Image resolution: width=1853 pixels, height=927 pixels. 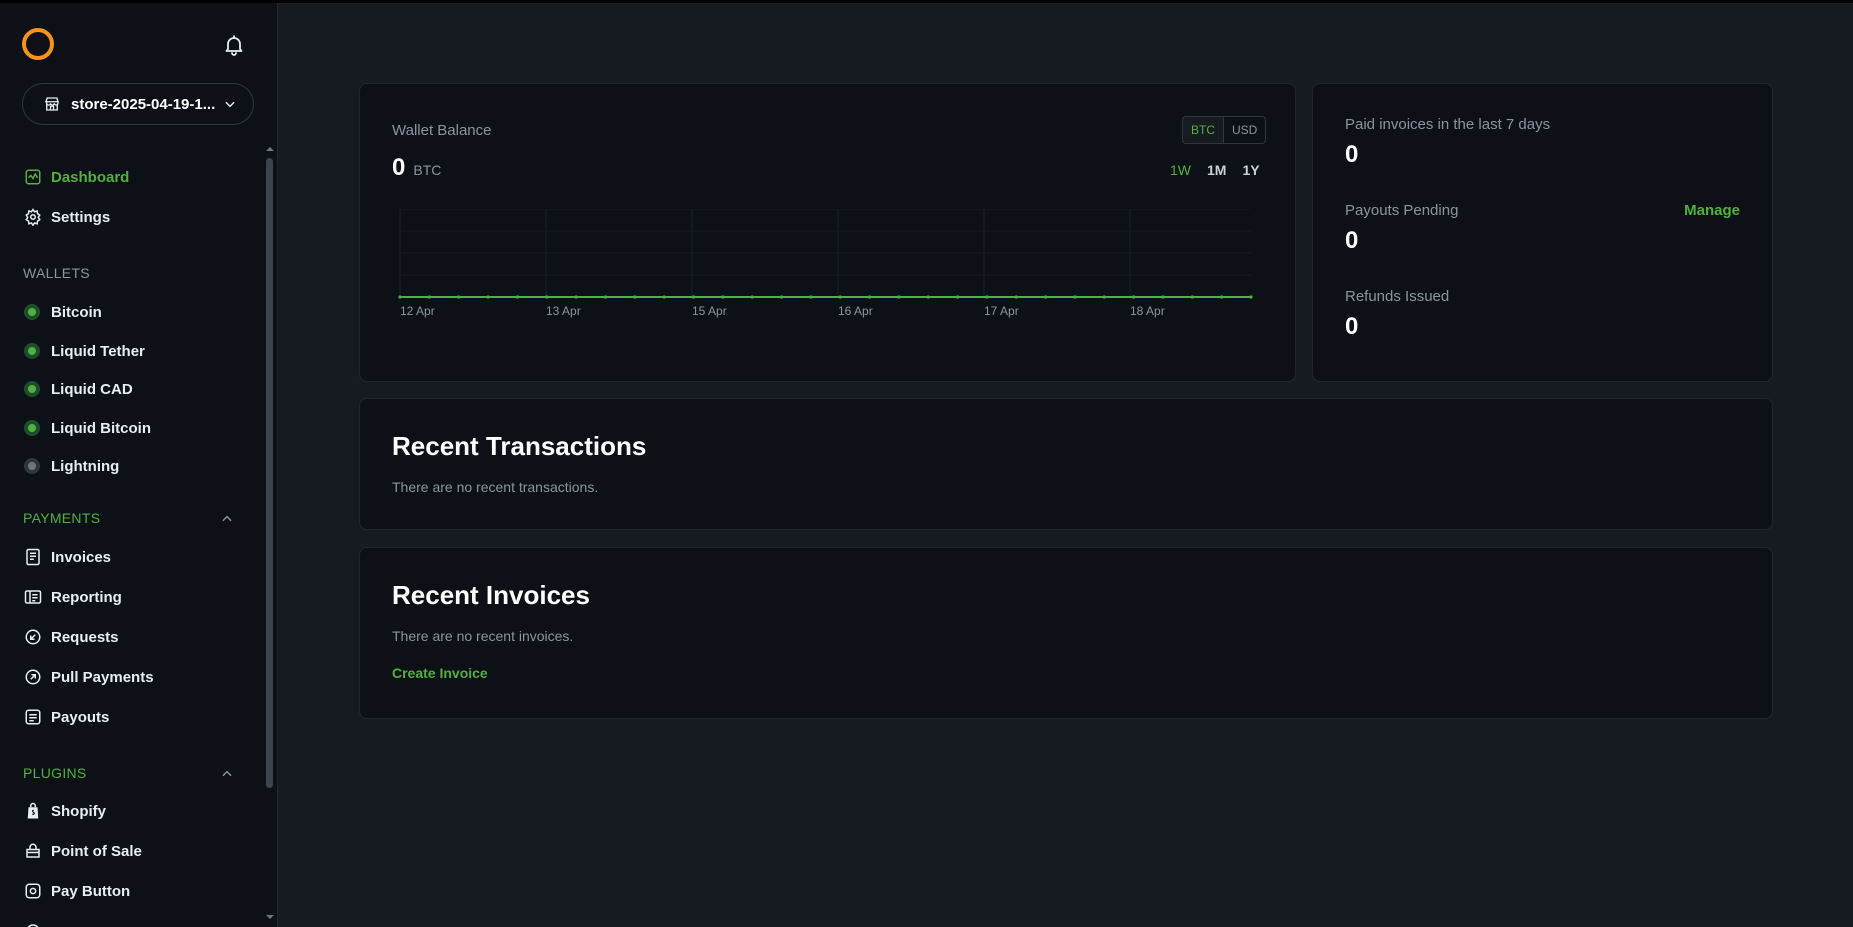 I want to click on wallet-balance-value: 0 BTC, so click(x=416, y=168).